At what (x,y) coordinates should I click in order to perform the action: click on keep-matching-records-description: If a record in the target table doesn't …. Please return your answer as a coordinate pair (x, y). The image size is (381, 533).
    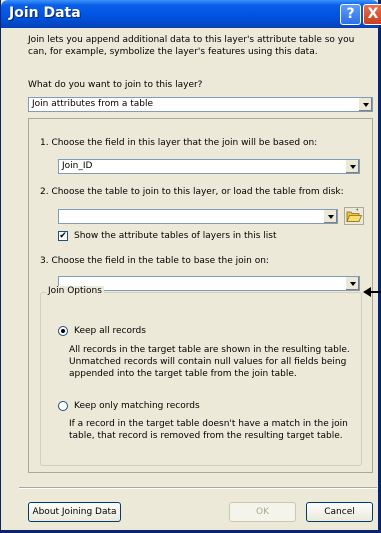
    Looking at the image, I should click on (208, 430).